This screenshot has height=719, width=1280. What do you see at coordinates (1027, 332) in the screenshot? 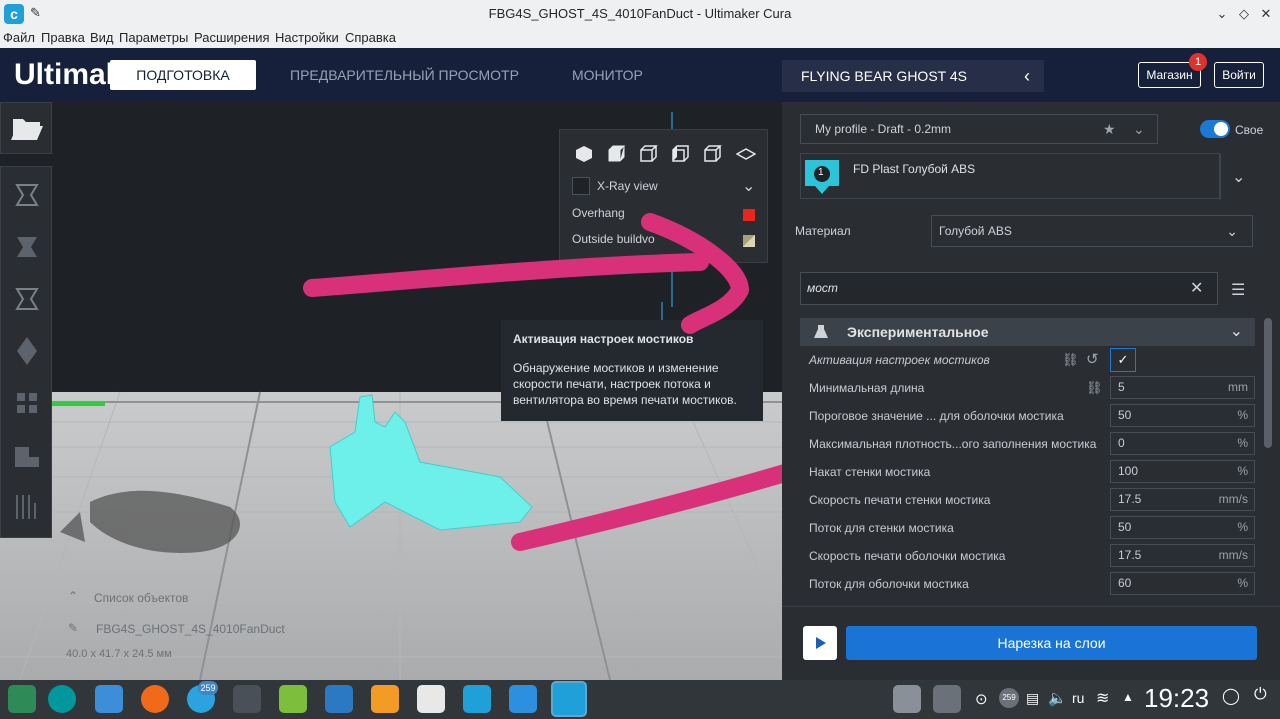
I see `category-experimental: Экспериментальное ⌄` at bounding box center [1027, 332].